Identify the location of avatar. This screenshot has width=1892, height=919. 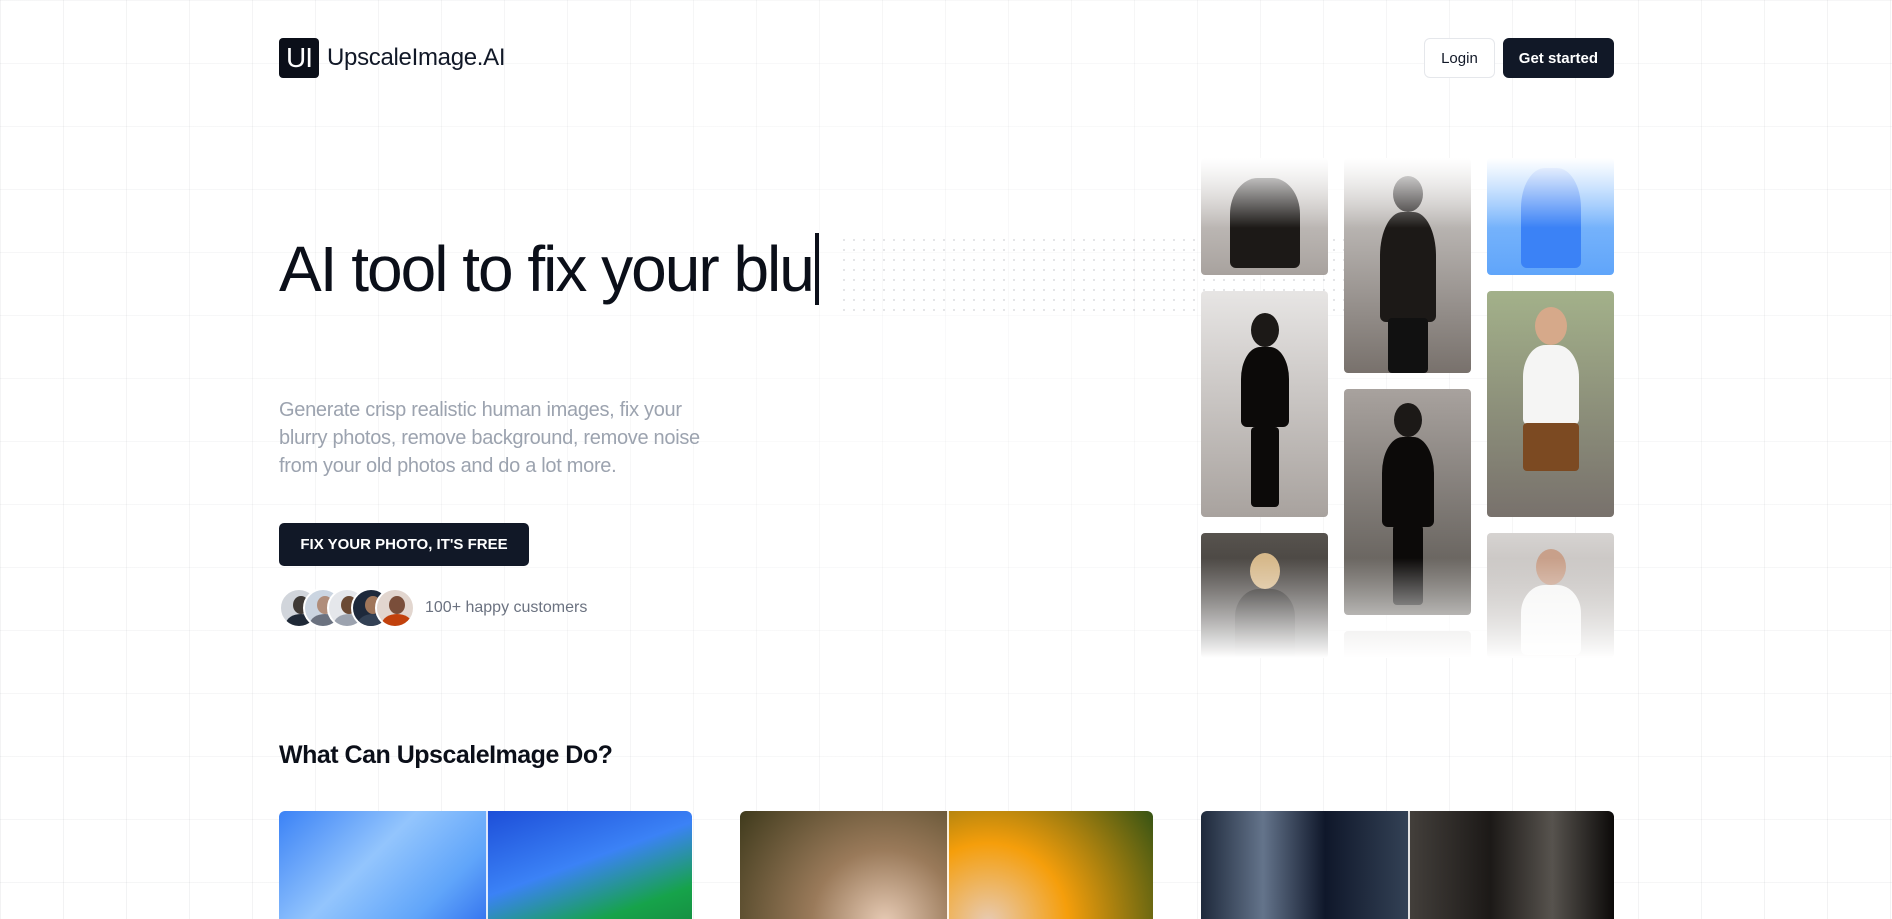
(395, 608).